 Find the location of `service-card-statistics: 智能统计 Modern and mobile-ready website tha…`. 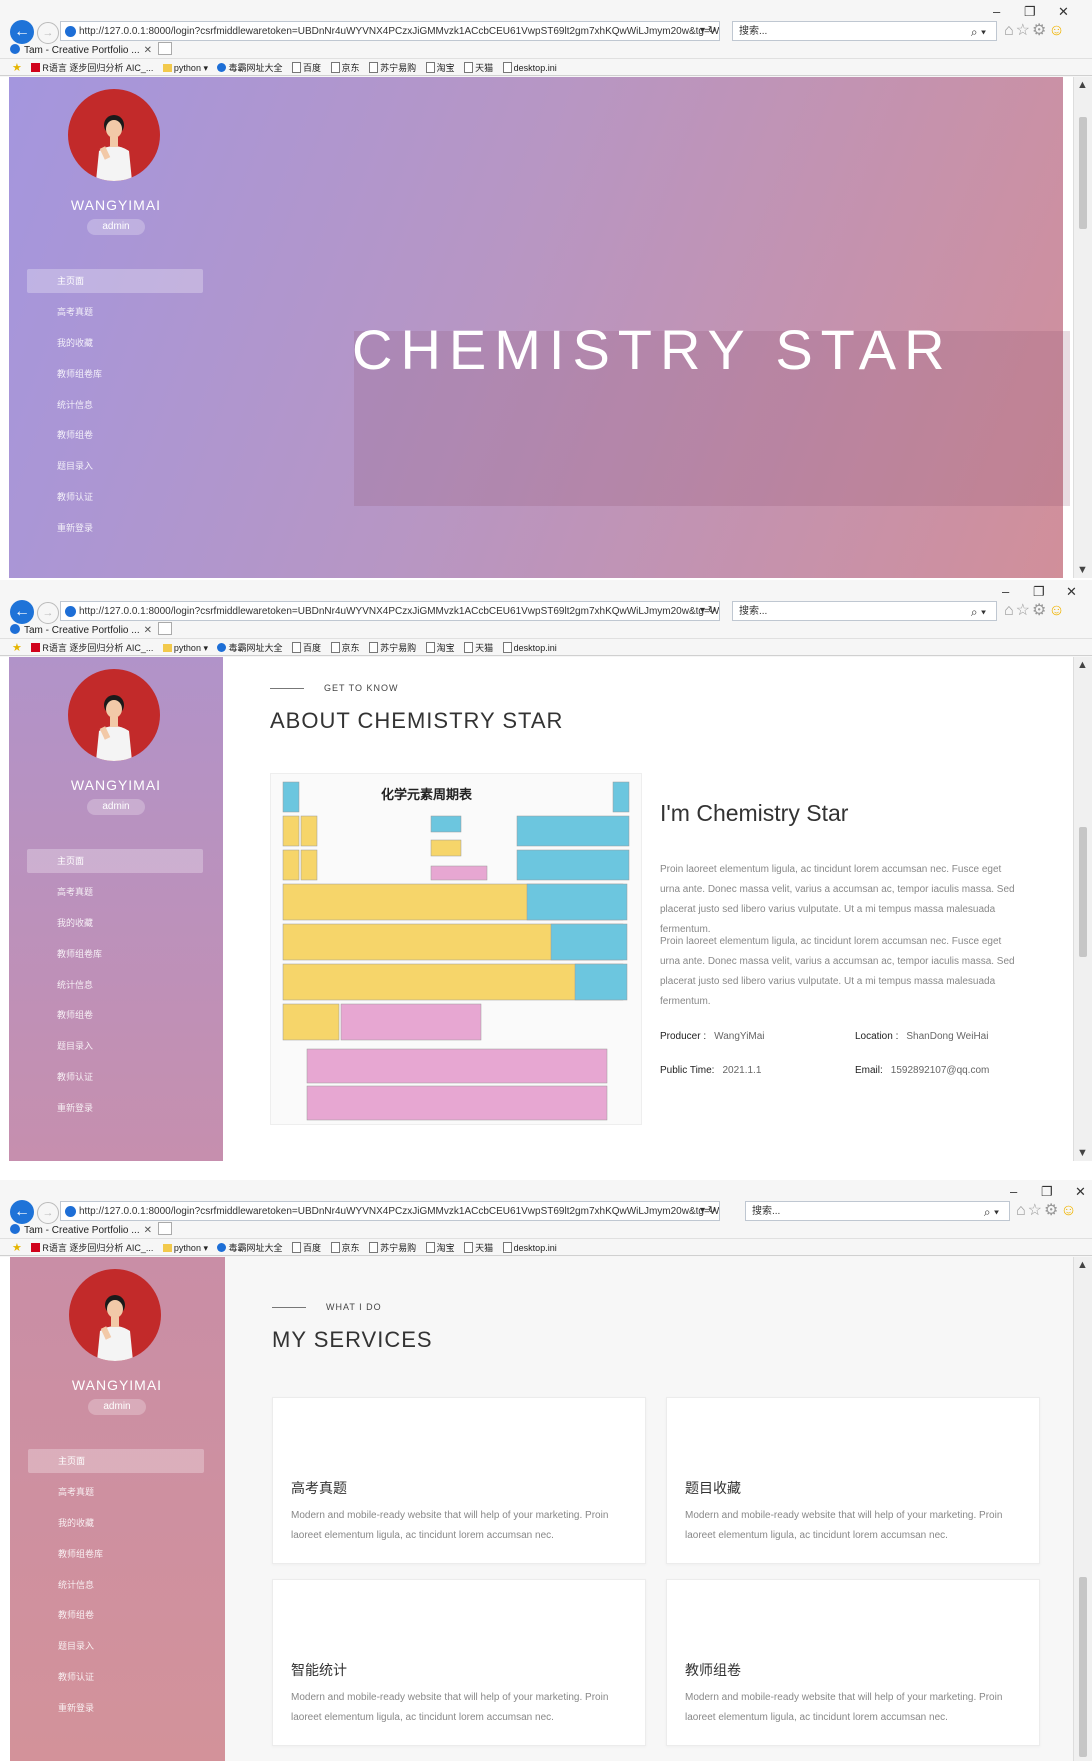

service-card-statistics: 智能统计 Modern and mobile-ready website tha… is located at coordinates (459, 1662).